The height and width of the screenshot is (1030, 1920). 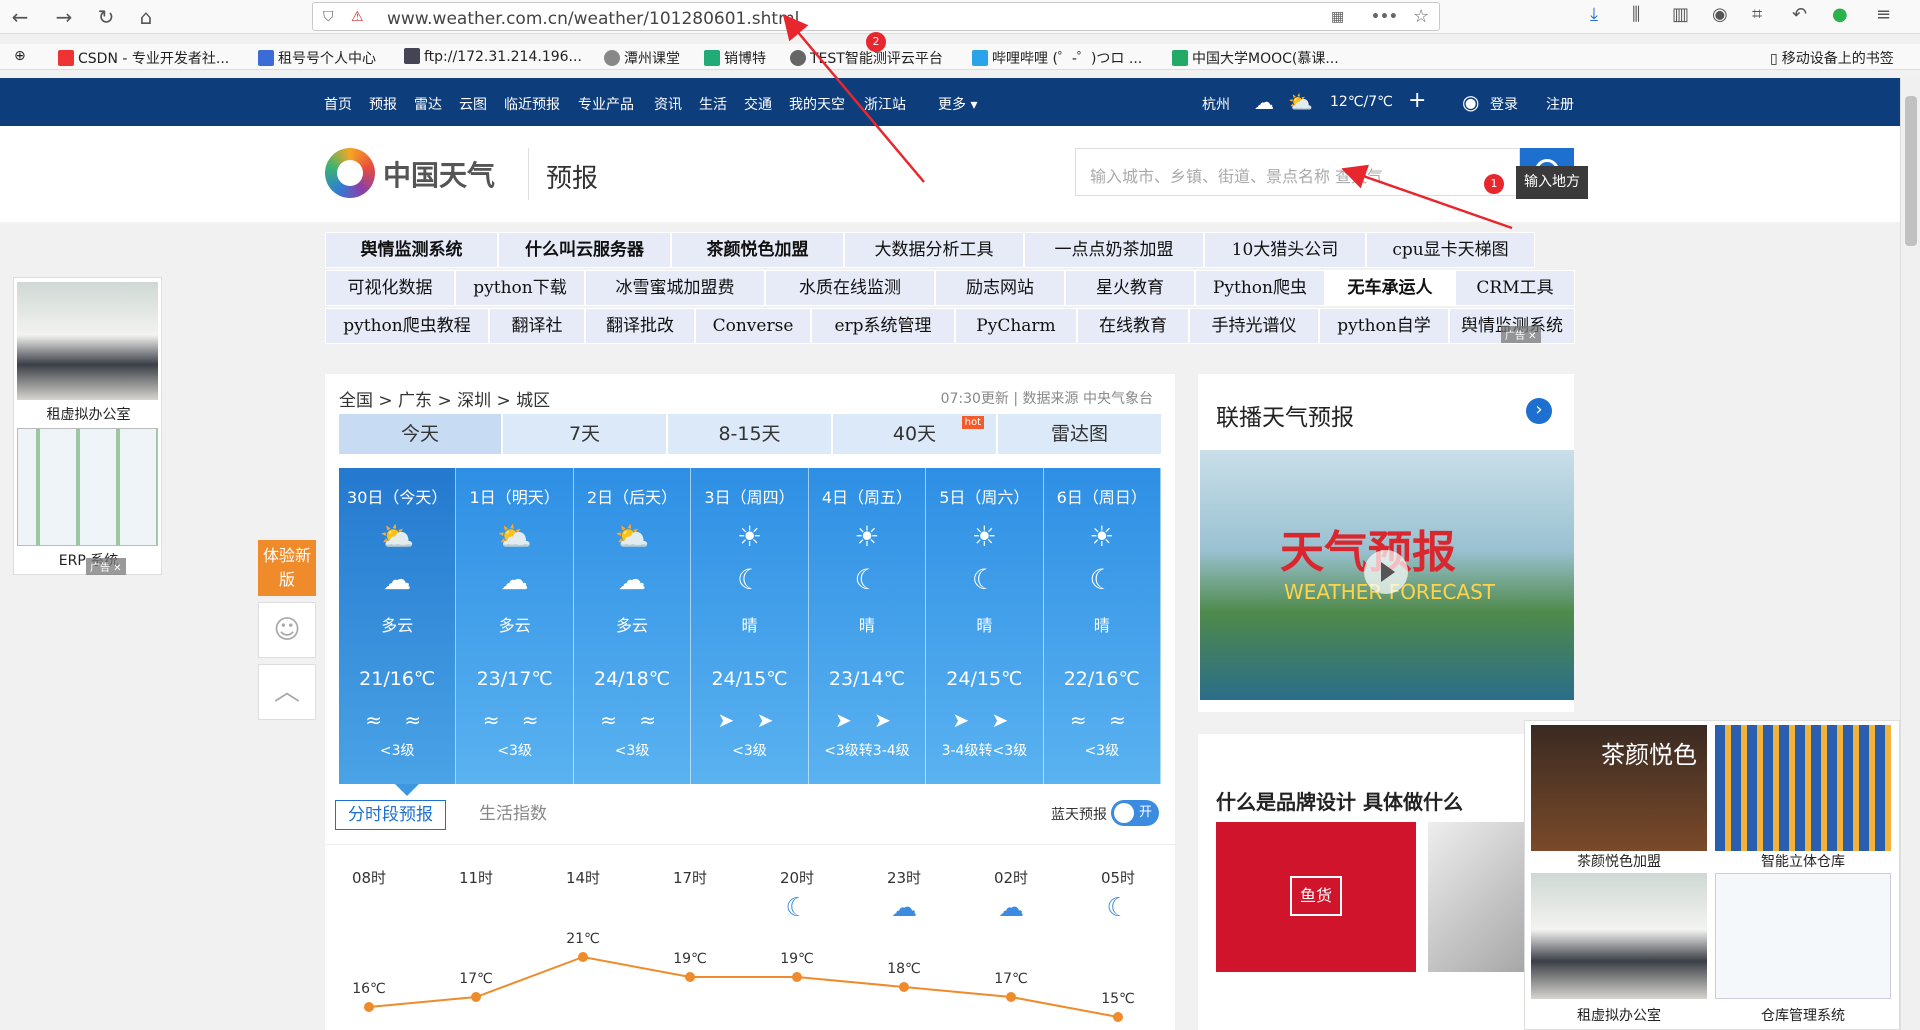 What do you see at coordinates (513, 815) in the screenshot?
I see `tab-life-index: 生活指数` at bounding box center [513, 815].